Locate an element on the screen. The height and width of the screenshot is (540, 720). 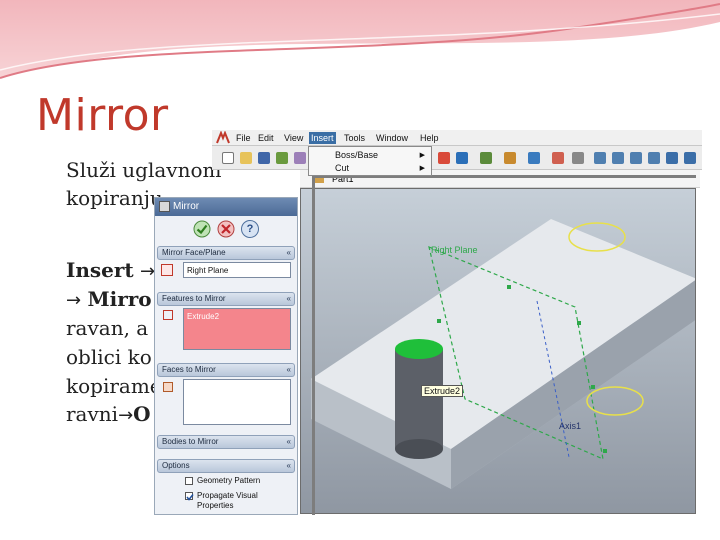
solidworks-logo-icon is located at coordinates (223, 137).